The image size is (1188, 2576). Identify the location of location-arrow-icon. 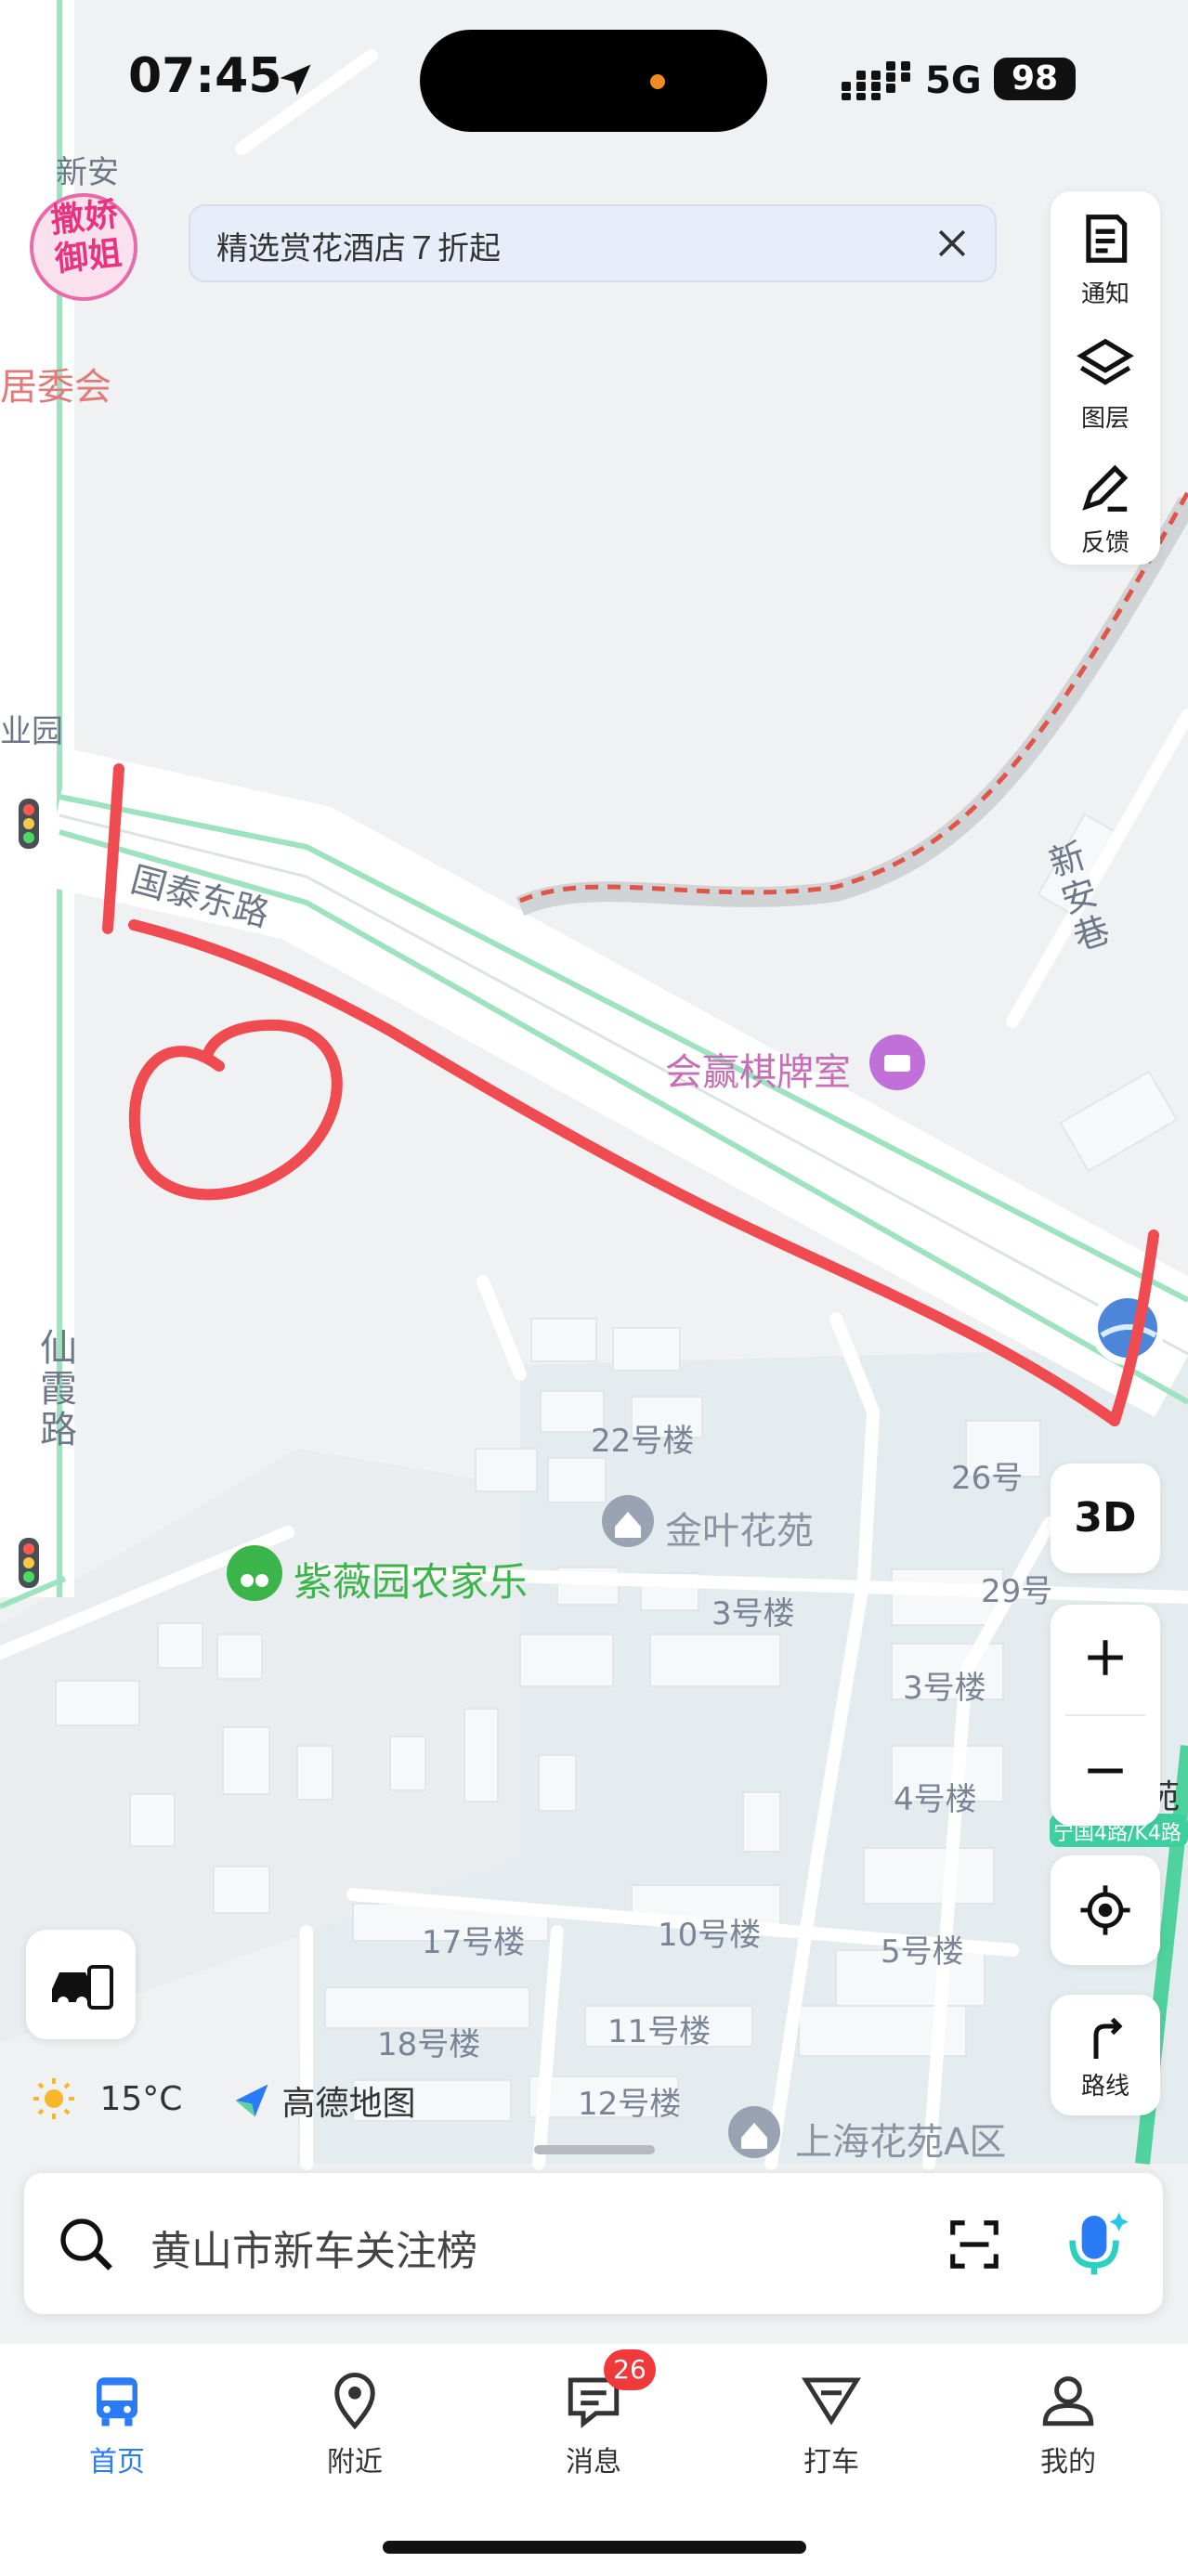
(295, 80).